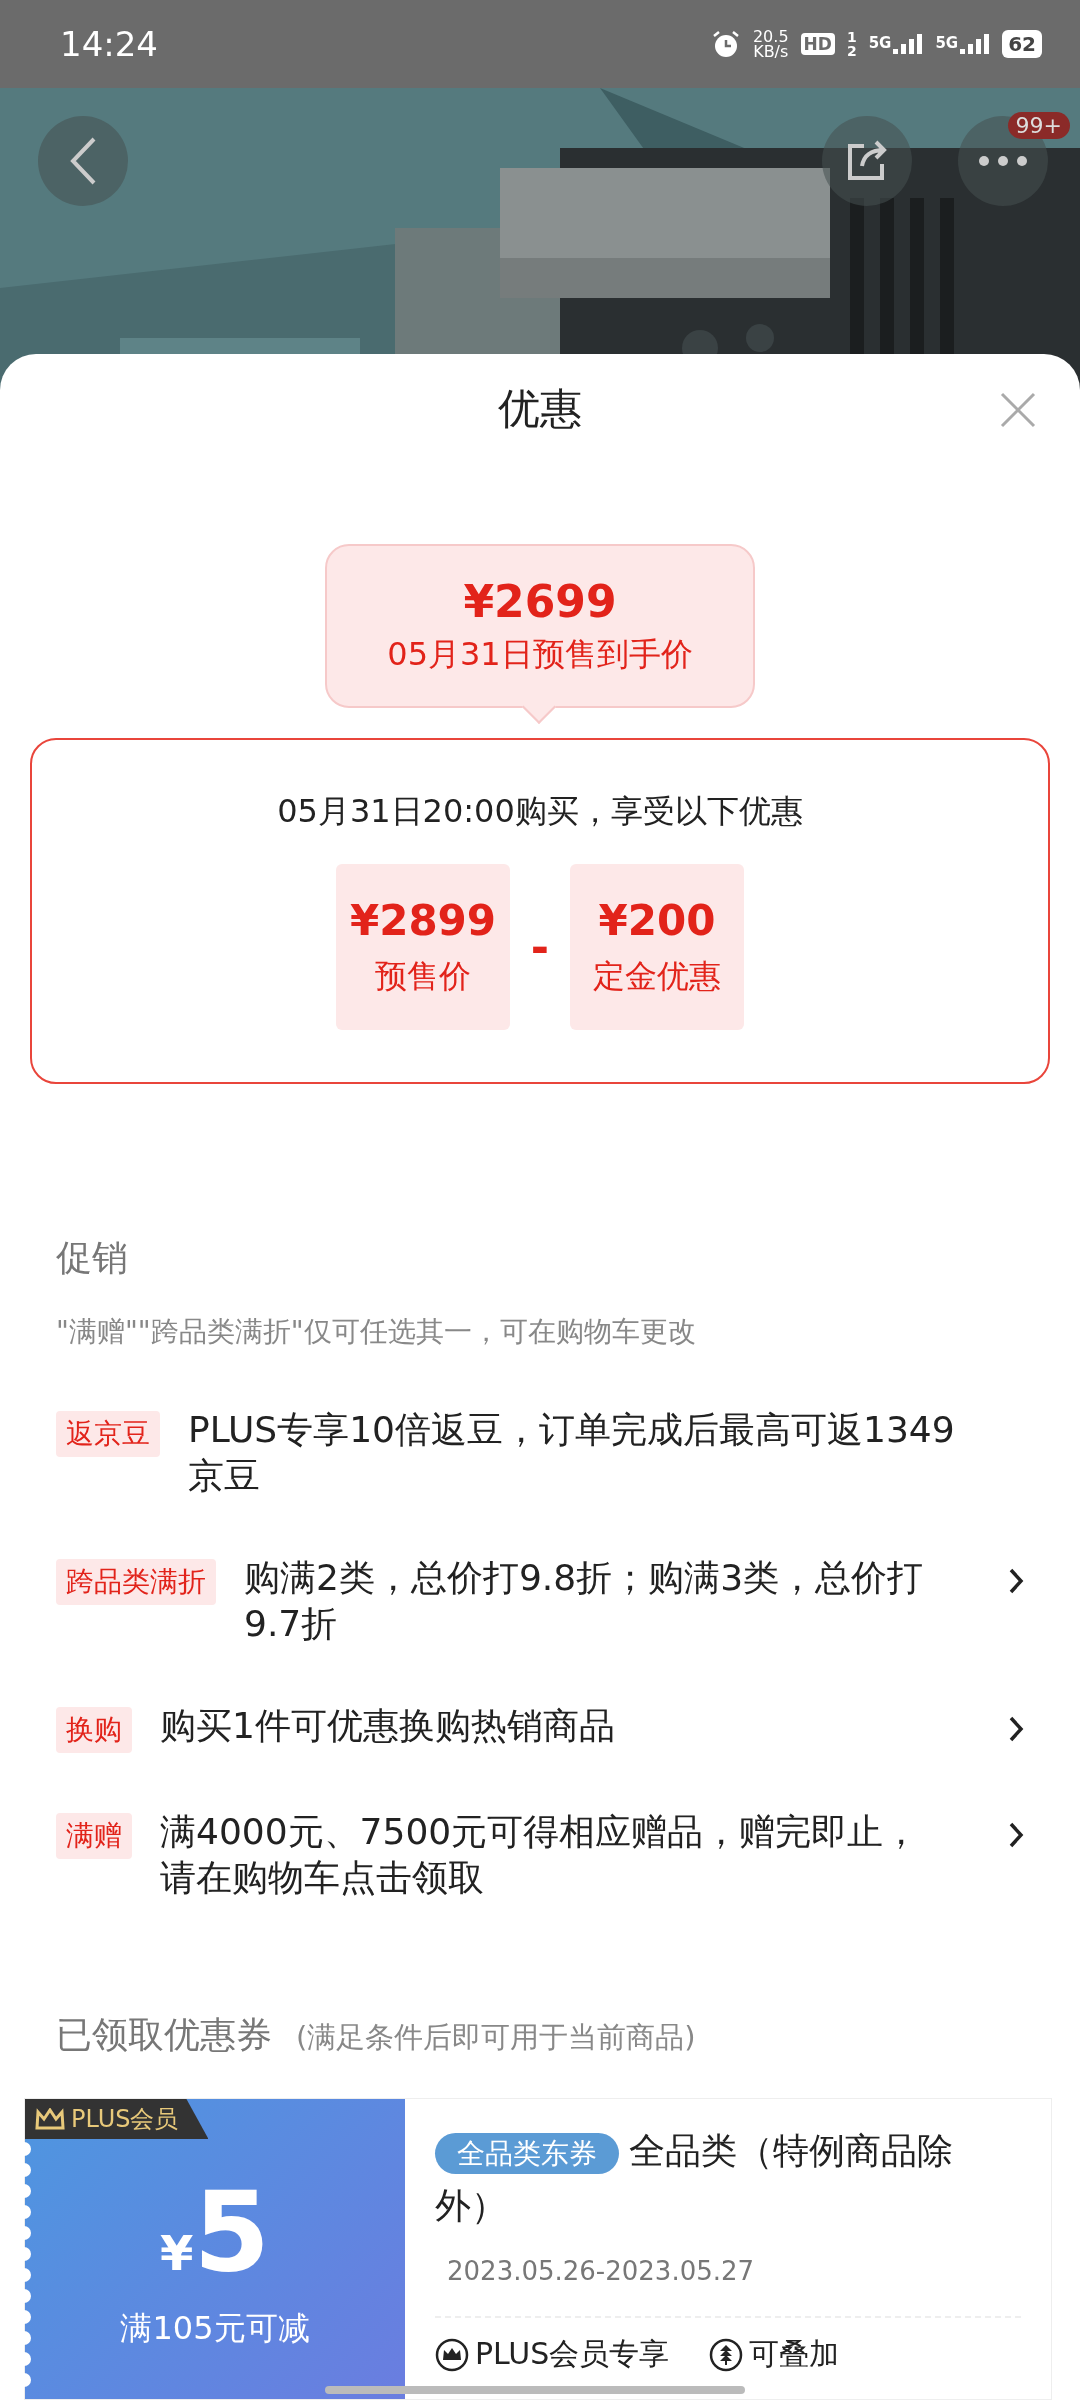 The image size is (1080, 2400). I want to click on promotion-tag: 跨品类满折, so click(136, 1582).